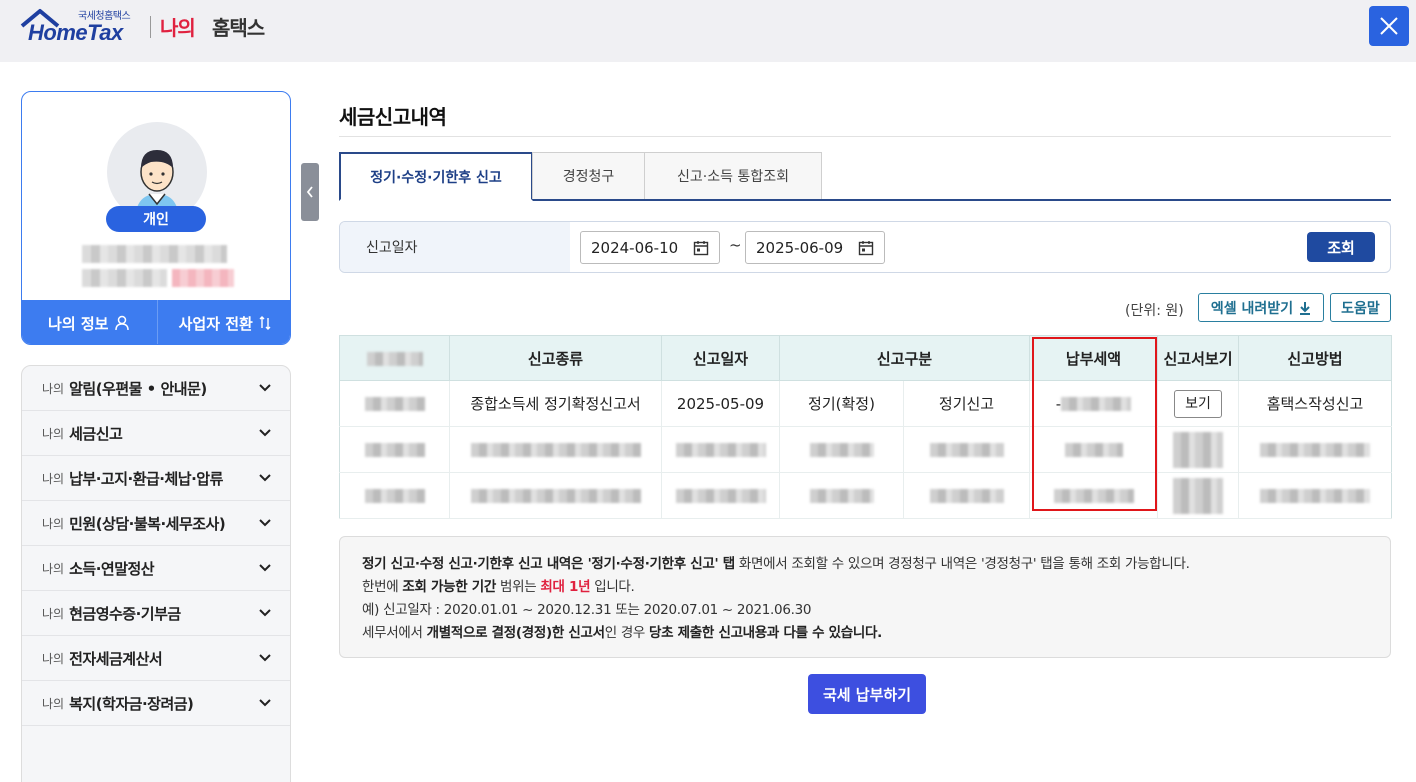 The width and height of the screenshot is (1416, 782). Describe the element at coordinates (394, 633) in the screenshot. I see `notice-text: 세무서에서` at that location.